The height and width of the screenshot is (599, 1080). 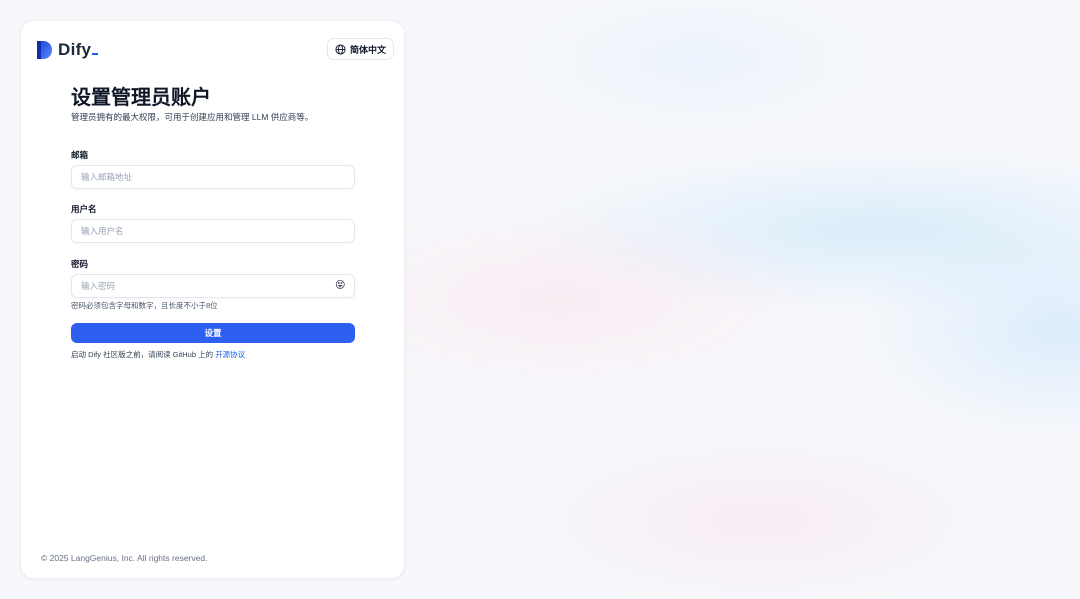 I want to click on license-notice: 启动 Dify 社区版之前，请阅读 GitHub 上的 开源协议, so click(x=158, y=354).